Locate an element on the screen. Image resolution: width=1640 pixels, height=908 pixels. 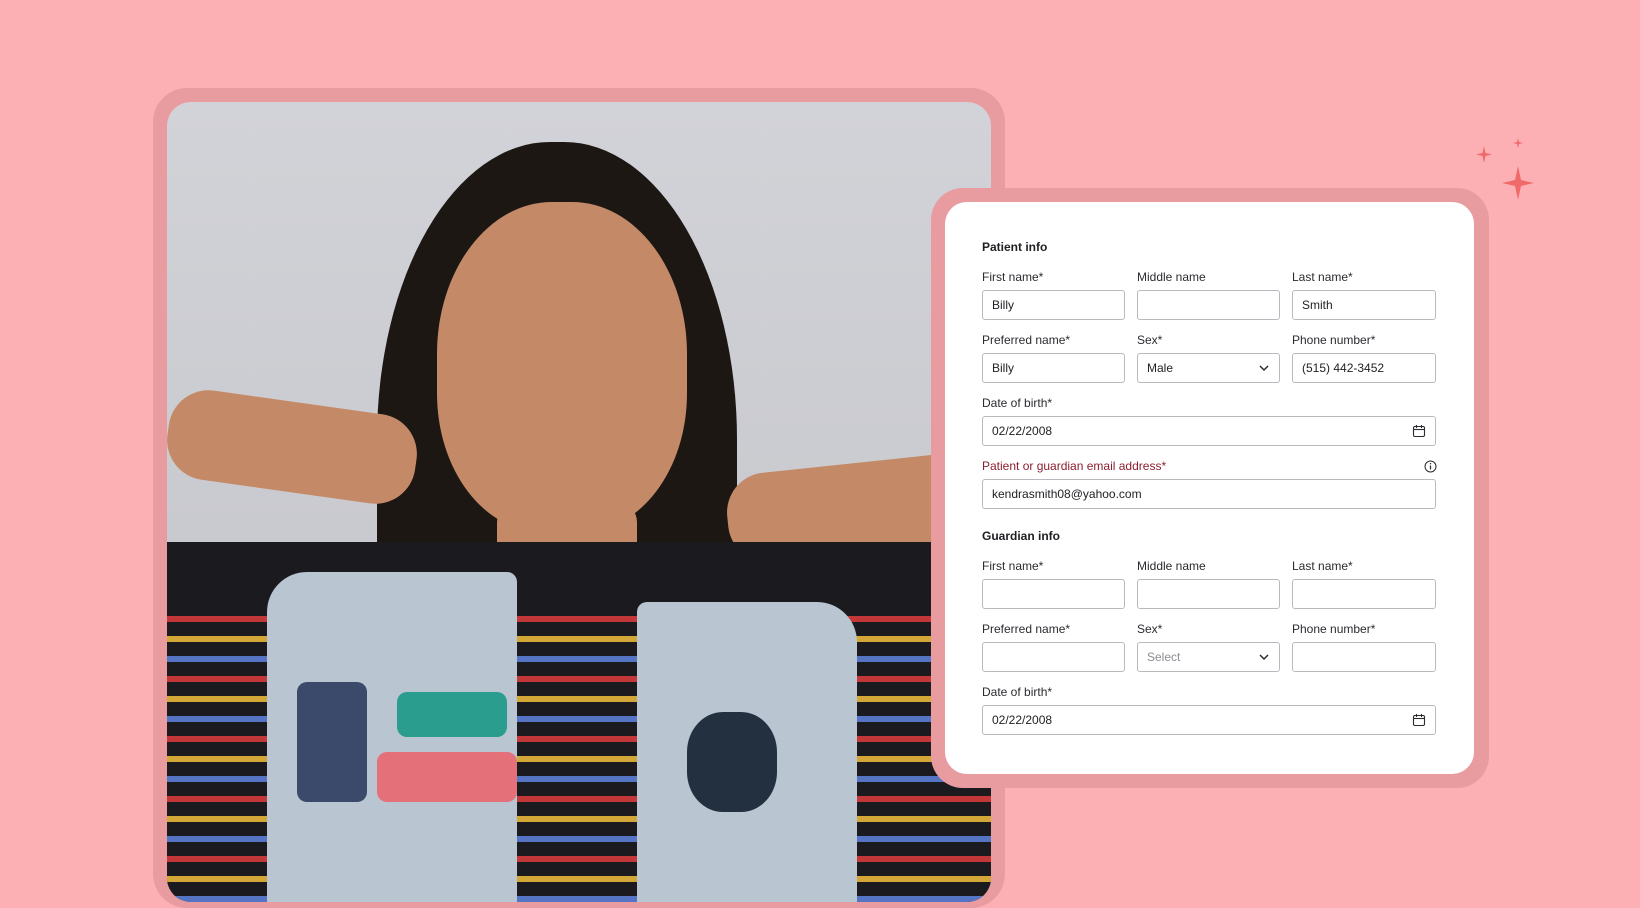
patient-info-heading: Patient info is located at coordinates (1015, 247).